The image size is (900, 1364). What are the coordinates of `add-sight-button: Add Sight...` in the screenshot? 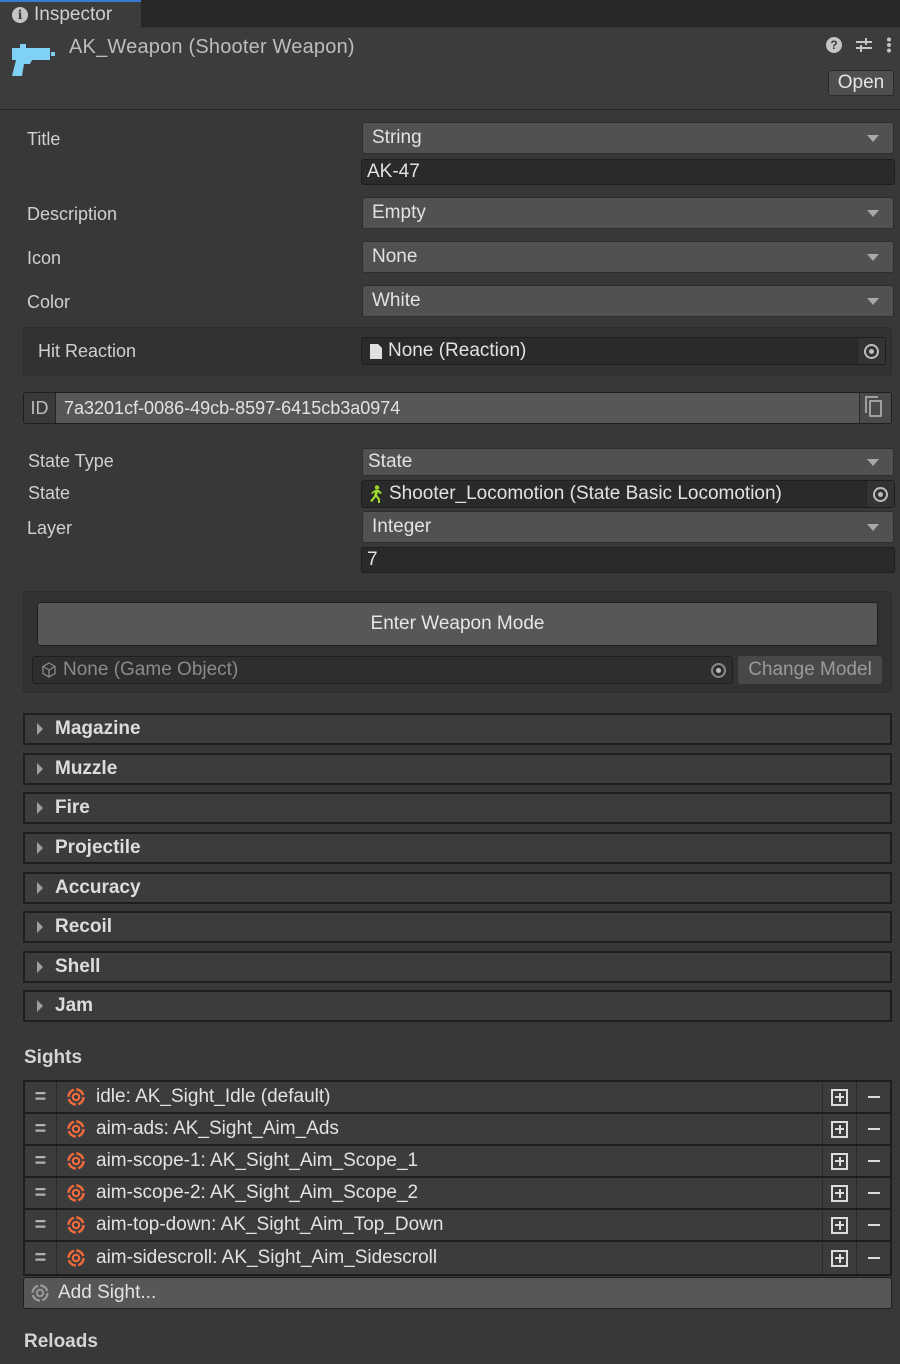 It's located at (457, 1293).